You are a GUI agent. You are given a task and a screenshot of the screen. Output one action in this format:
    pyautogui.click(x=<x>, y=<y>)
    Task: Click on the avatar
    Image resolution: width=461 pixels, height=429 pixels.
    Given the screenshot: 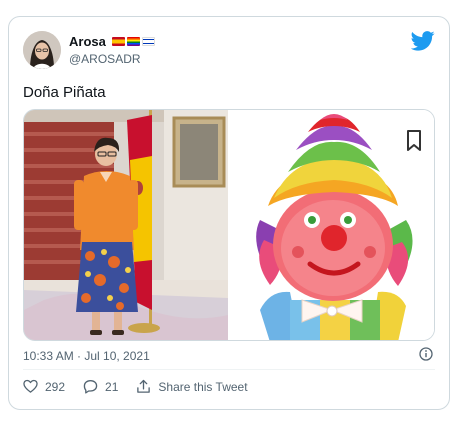 What is the action you would take?
    pyautogui.click(x=42, y=50)
    